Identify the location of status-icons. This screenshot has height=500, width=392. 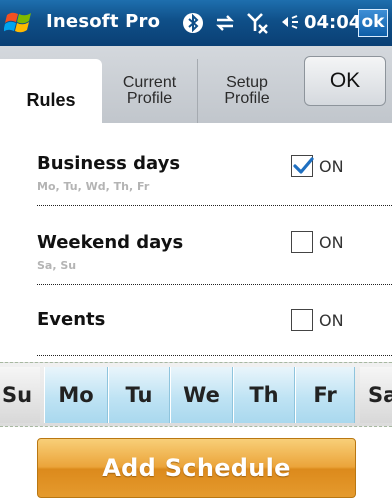
(245, 23).